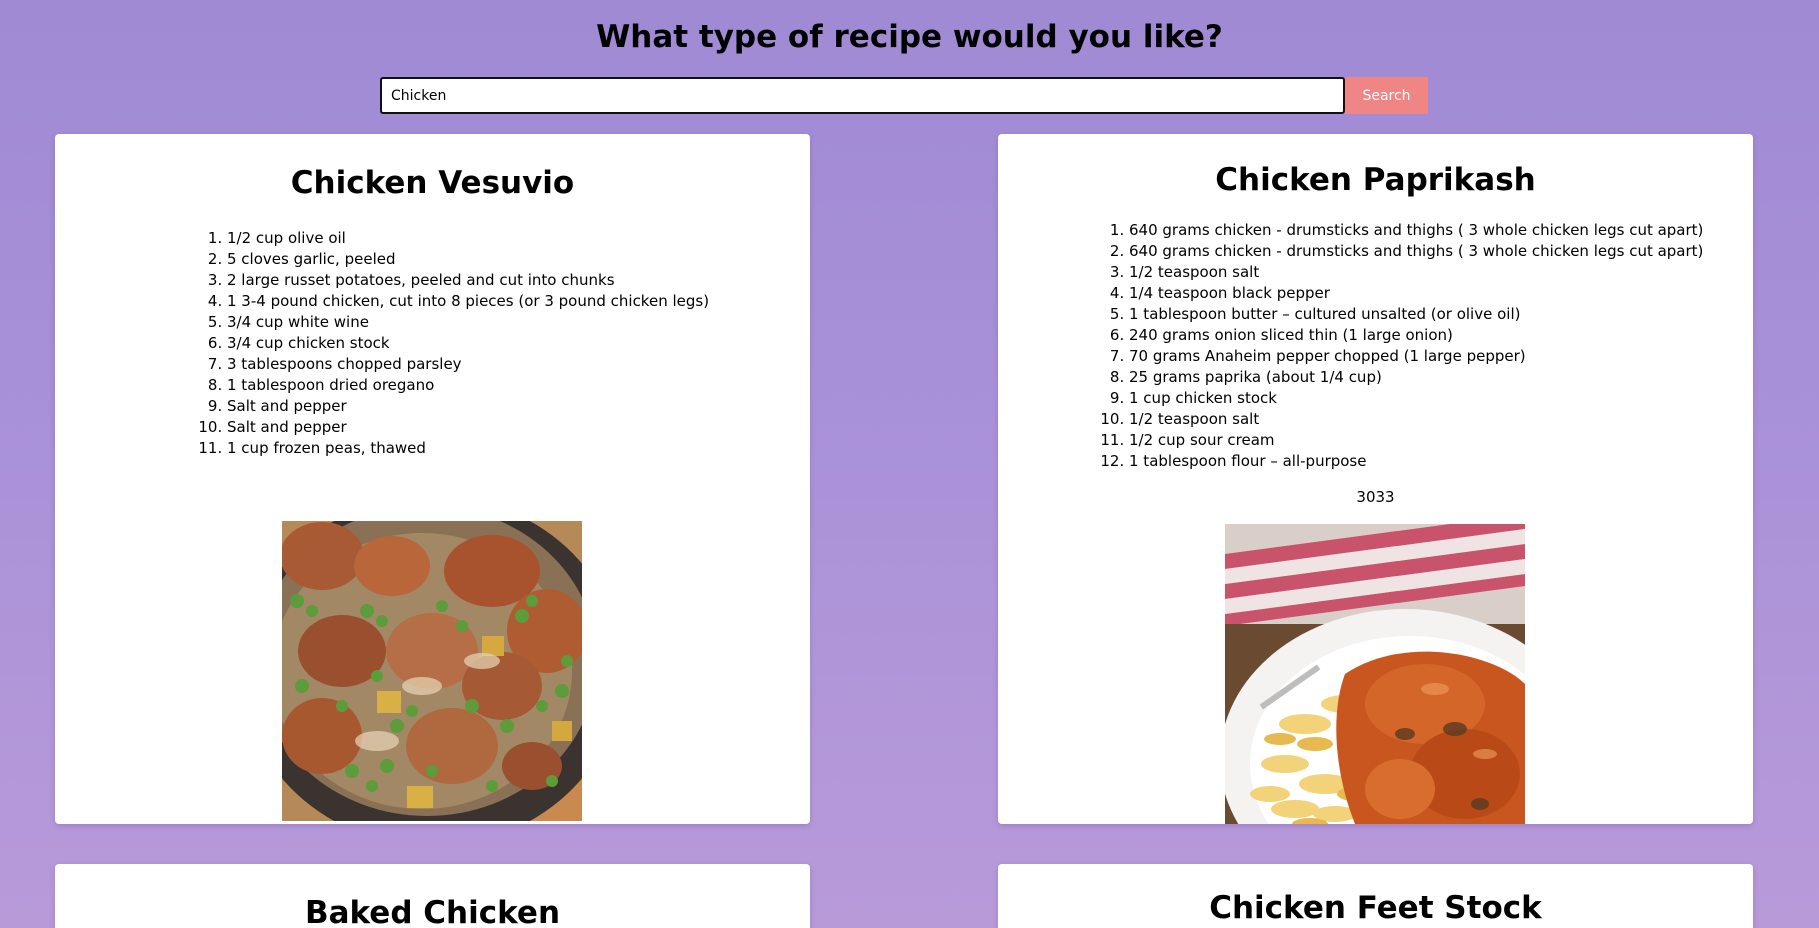 The height and width of the screenshot is (928, 1819). What do you see at coordinates (1375, 908) in the screenshot?
I see `recipe-title: Chicken Feet Stock` at bounding box center [1375, 908].